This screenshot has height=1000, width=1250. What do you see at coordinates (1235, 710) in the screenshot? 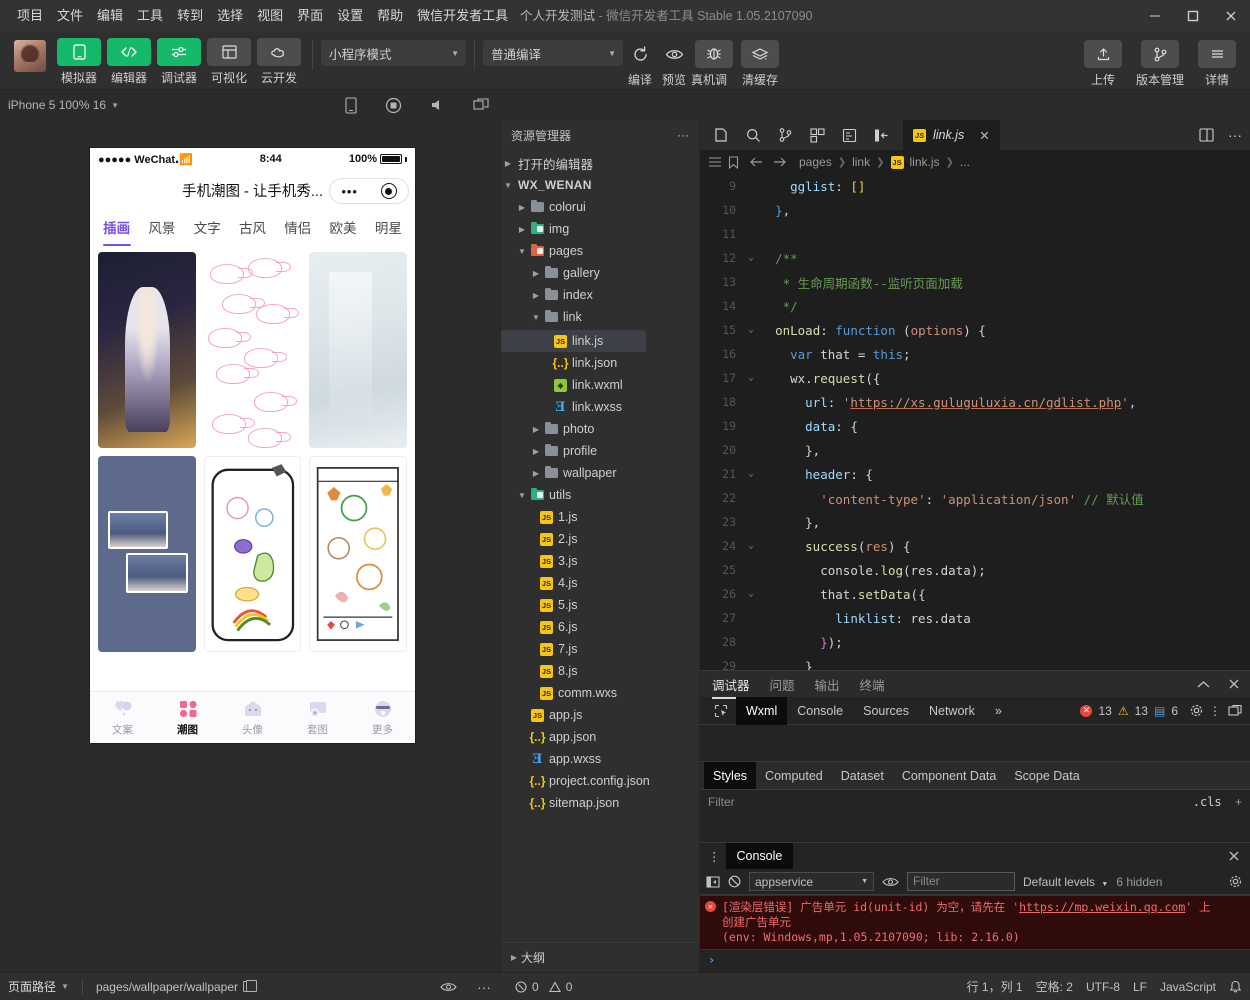
I see `dock-icon` at bounding box center [1235, 710].